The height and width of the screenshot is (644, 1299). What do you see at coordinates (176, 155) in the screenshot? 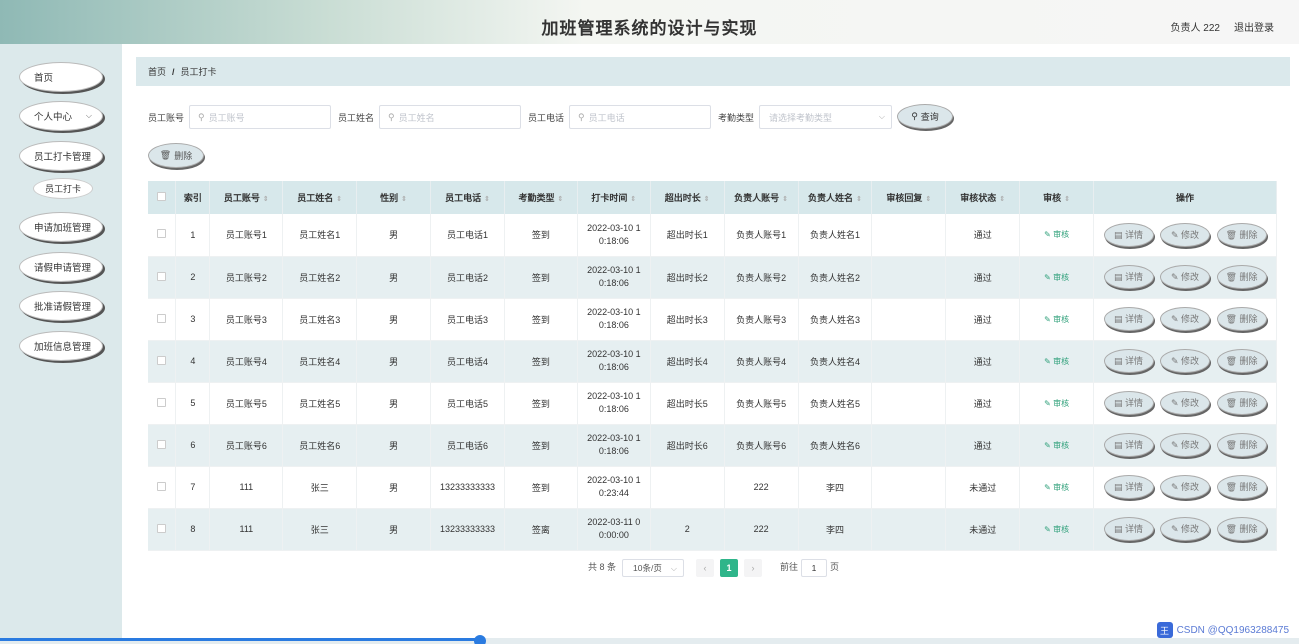
I see `batch-delete-button: 🗑 删除` at bounding box center [176, 155].